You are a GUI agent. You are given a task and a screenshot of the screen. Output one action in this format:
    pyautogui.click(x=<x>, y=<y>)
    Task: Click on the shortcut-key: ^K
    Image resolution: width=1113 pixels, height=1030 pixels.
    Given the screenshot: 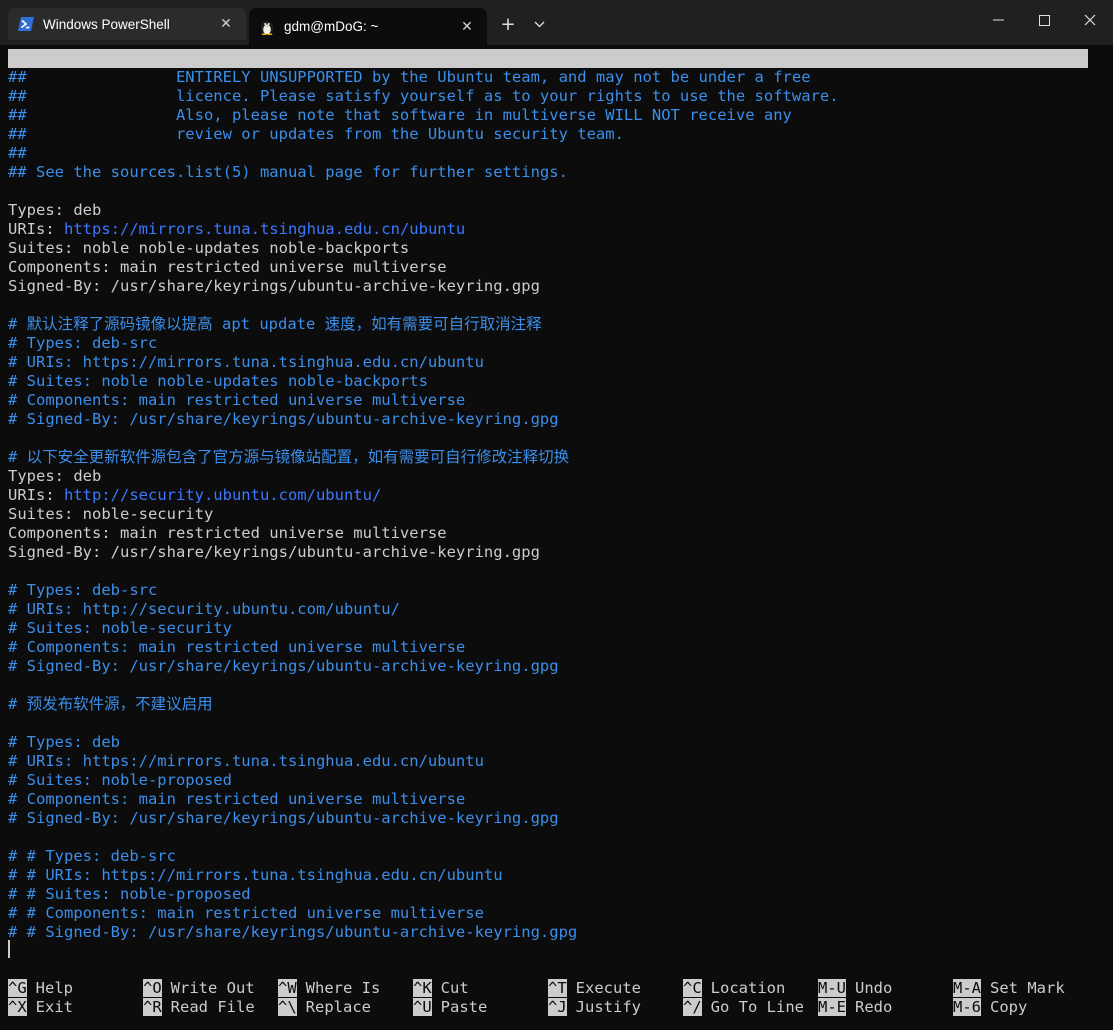 What is the action you would take?
    pyautogui.click(x=422, y=988)
    